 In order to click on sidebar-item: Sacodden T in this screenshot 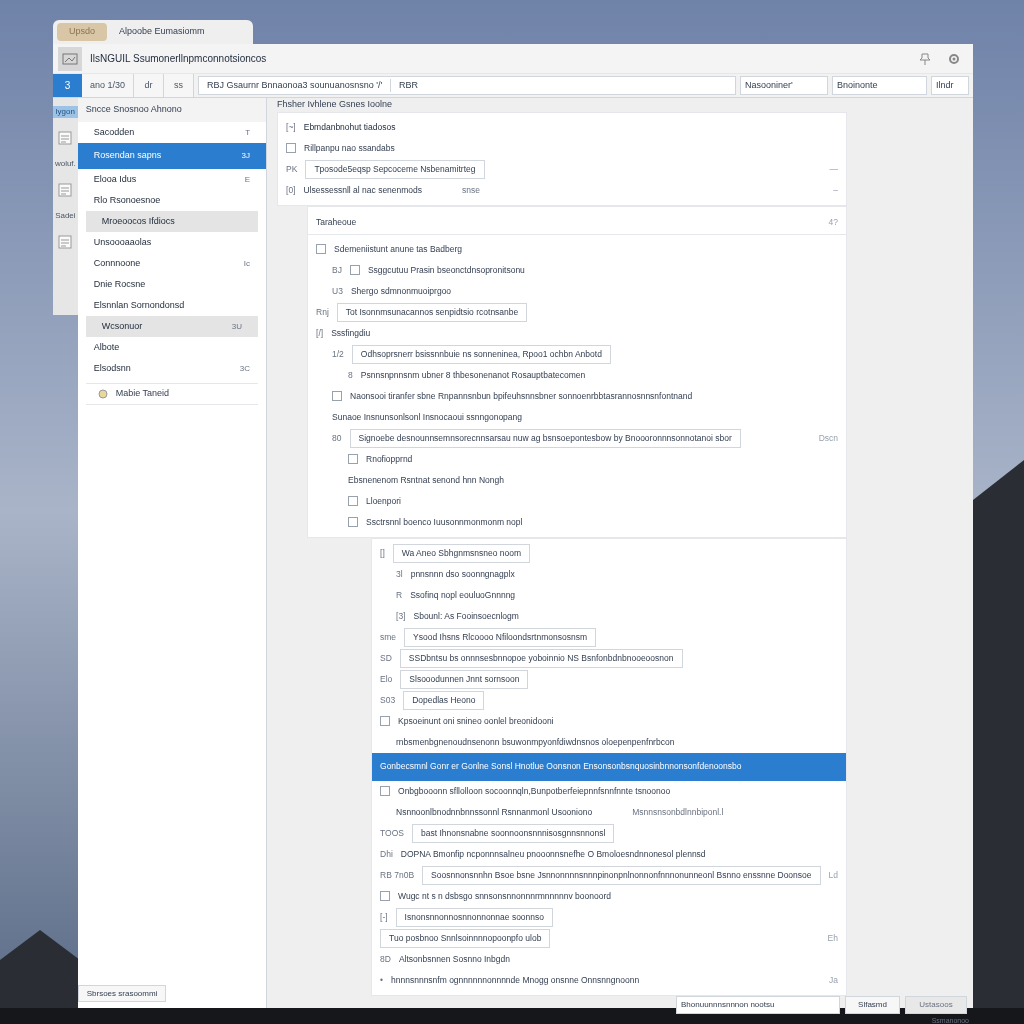, I will do `click(172, 132)`.